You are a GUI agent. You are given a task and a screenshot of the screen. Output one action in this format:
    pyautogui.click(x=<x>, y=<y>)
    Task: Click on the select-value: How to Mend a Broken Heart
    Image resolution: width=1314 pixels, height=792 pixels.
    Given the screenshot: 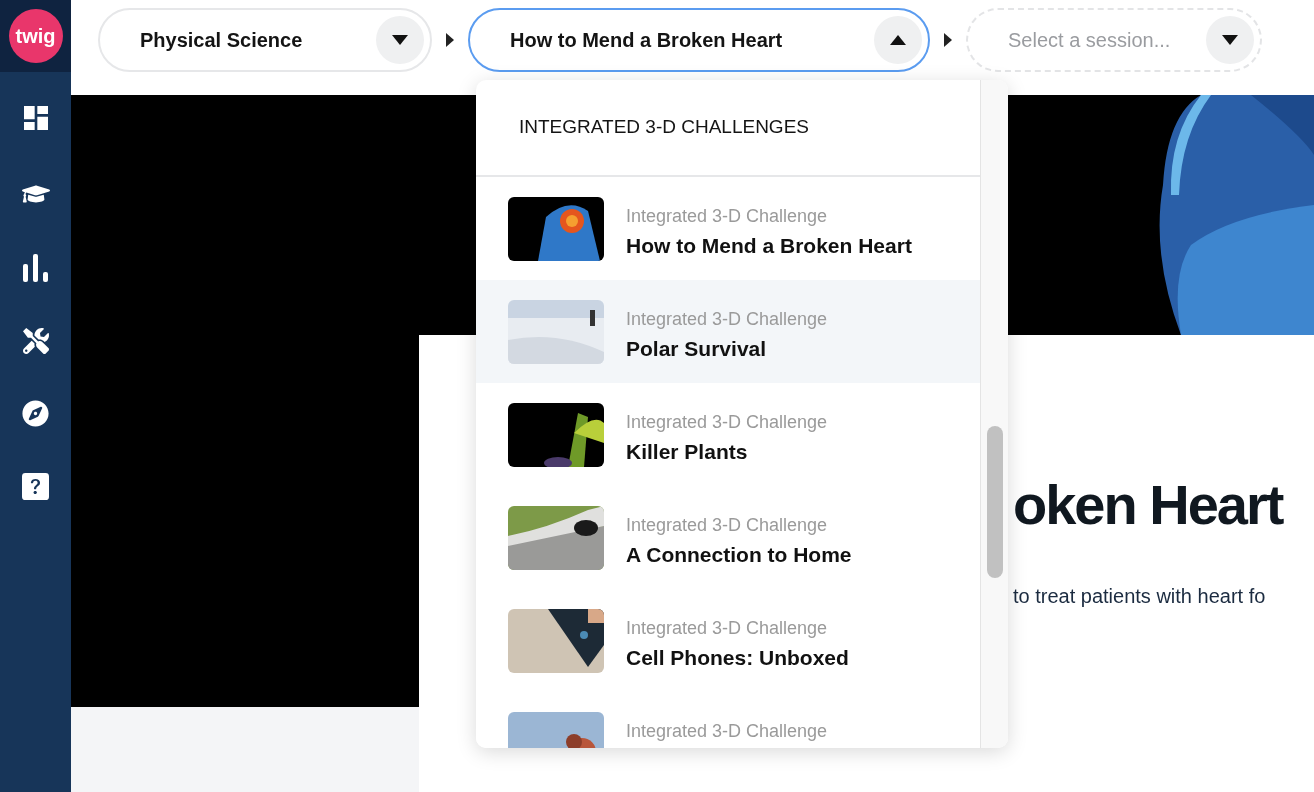 What is the action you would take?
    pyautogui.click(x=646, y=40)
    